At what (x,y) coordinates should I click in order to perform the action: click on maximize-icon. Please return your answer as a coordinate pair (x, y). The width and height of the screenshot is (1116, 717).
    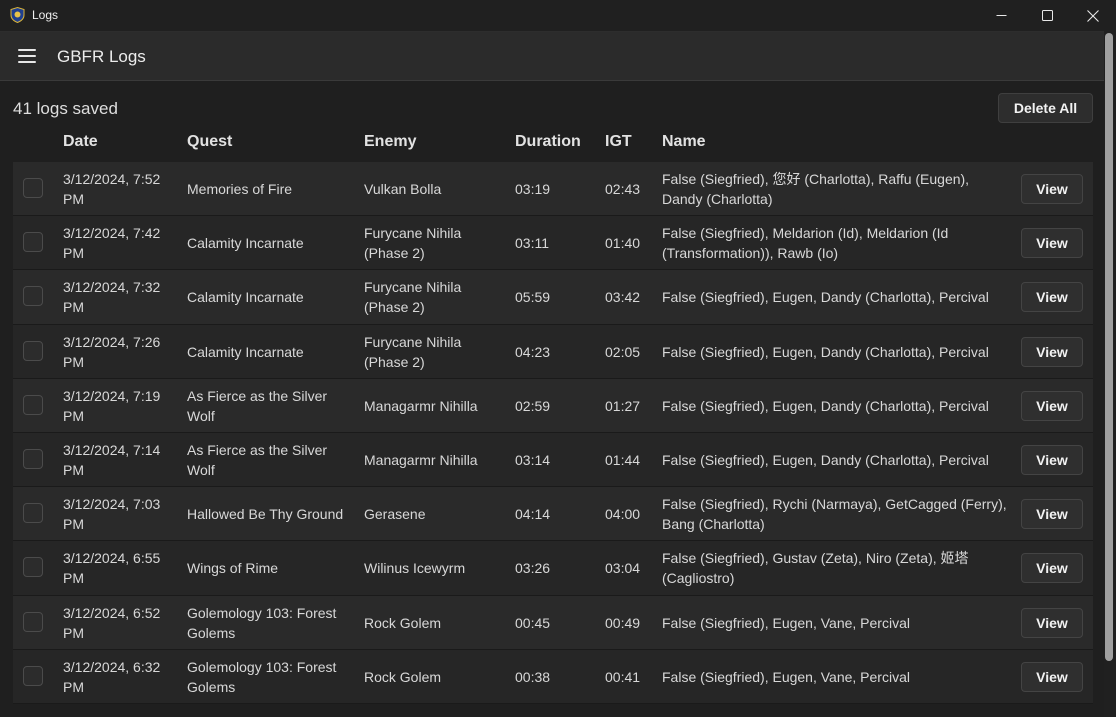
    Looking at the image, I should click on (1047, 15).